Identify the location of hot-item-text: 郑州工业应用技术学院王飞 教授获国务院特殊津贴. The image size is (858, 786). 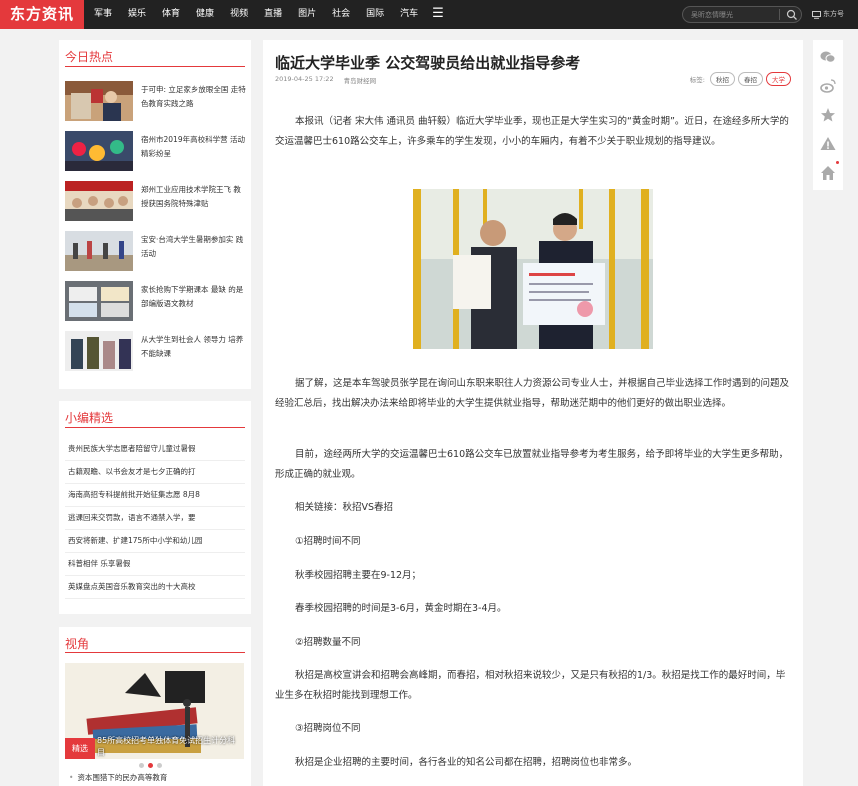
(191, 196).